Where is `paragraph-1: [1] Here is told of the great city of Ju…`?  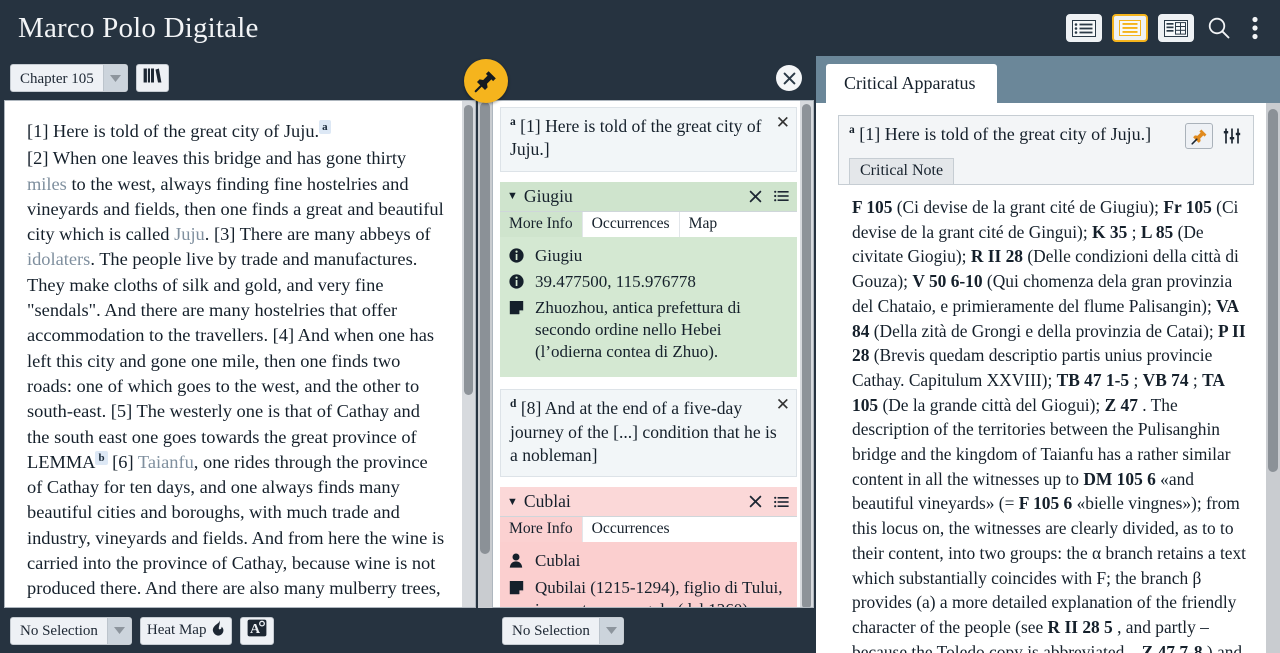
paragraph-1: [1] Here is told of the great city of Ju… is located at coordinates (236, 131).